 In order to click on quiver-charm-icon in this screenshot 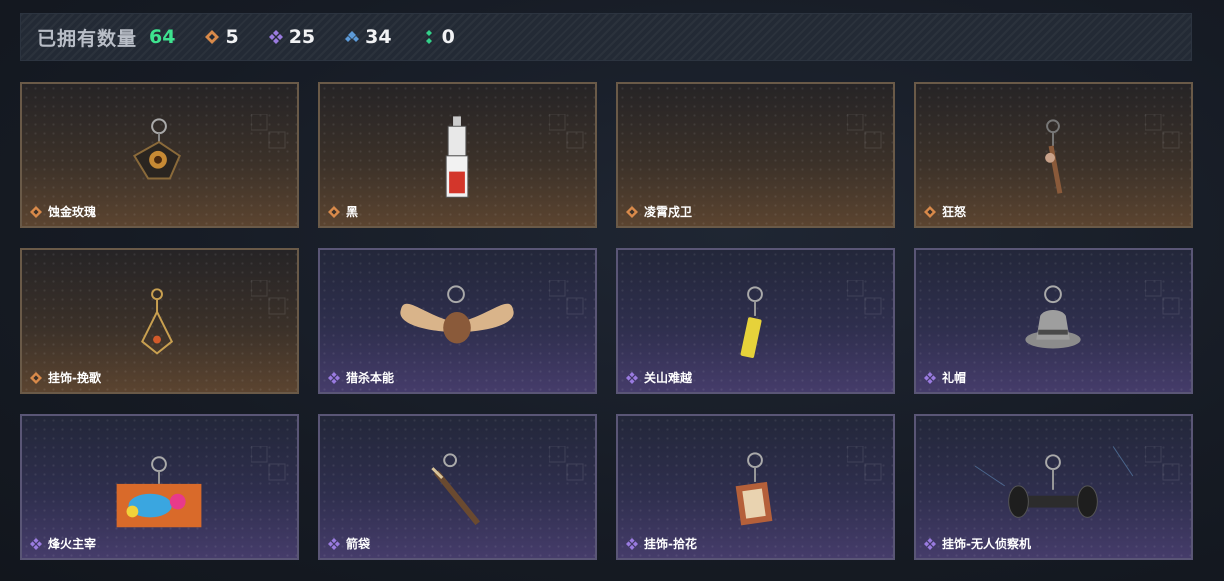, I will do `click(456, 489)`.